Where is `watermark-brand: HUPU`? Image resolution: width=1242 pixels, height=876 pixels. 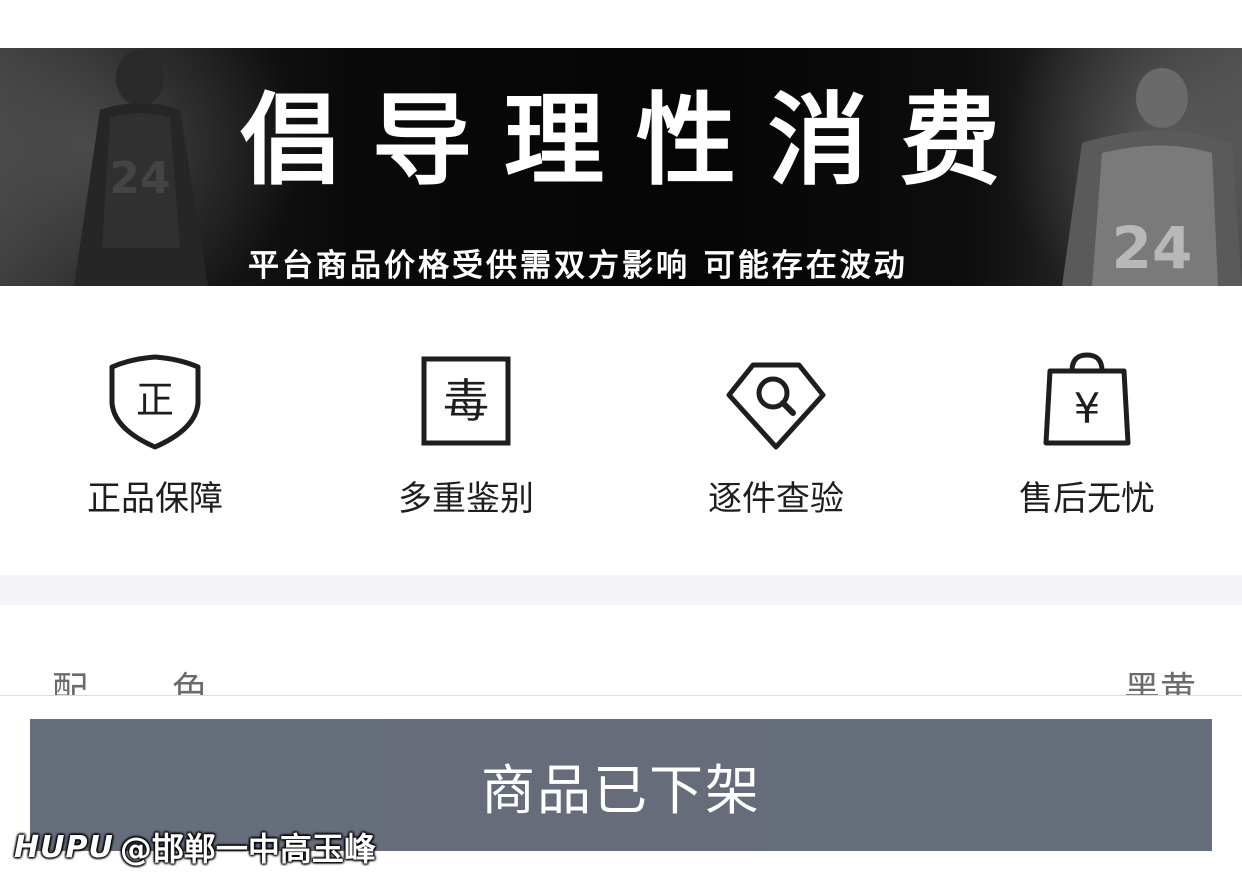
watermark-brand: HUPU is located at coordinates (64, 847).